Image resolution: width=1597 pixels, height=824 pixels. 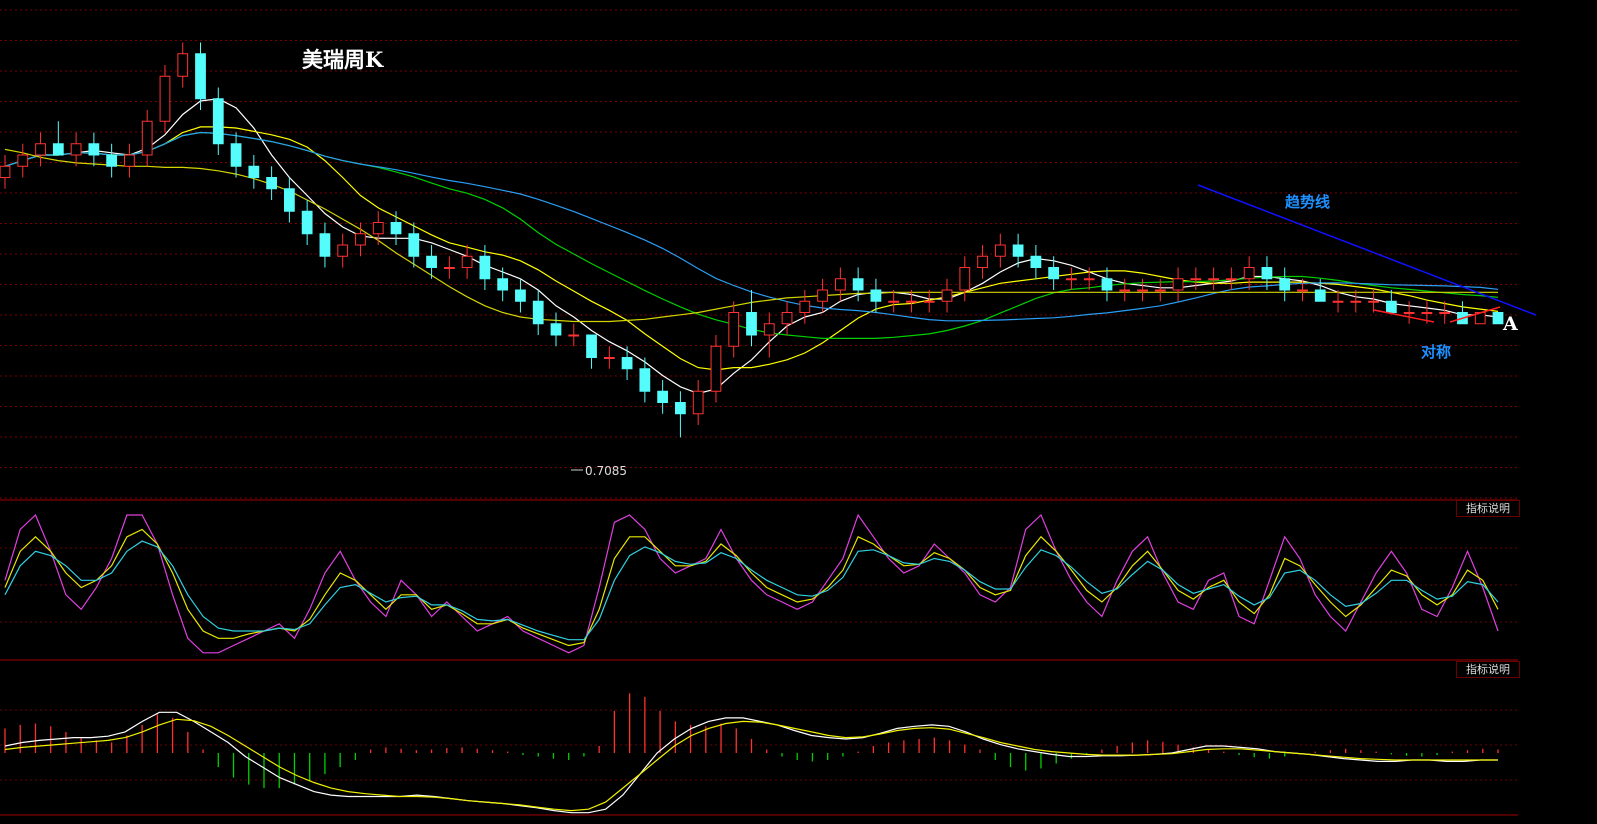 I want to click on trend-line-label: 趋势线, so click(x=1308, y=202).